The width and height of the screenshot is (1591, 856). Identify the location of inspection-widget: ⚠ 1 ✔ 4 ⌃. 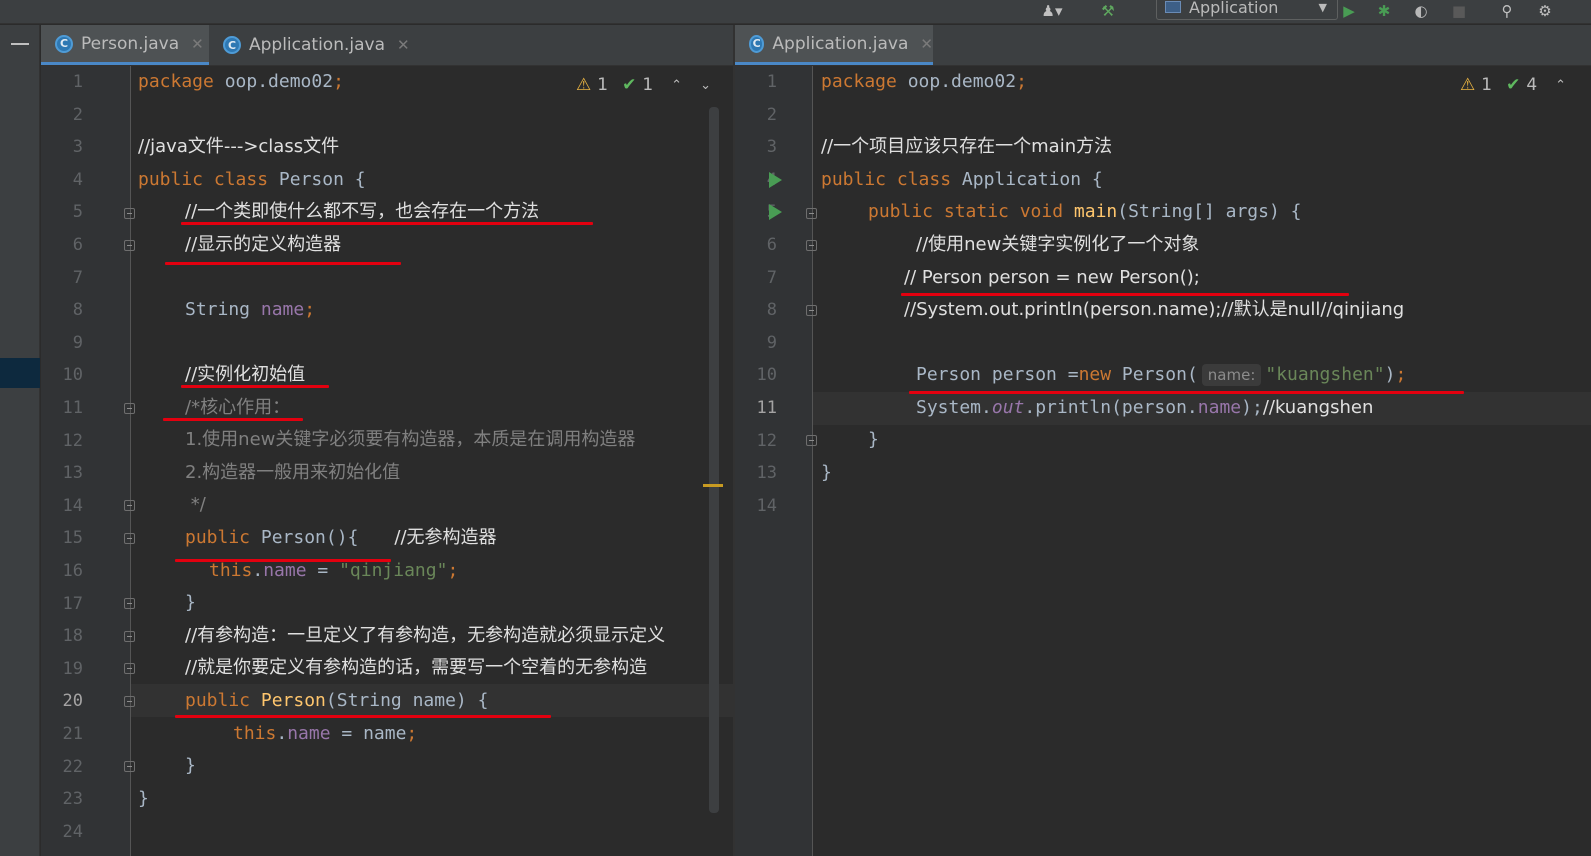
(1513, 85).